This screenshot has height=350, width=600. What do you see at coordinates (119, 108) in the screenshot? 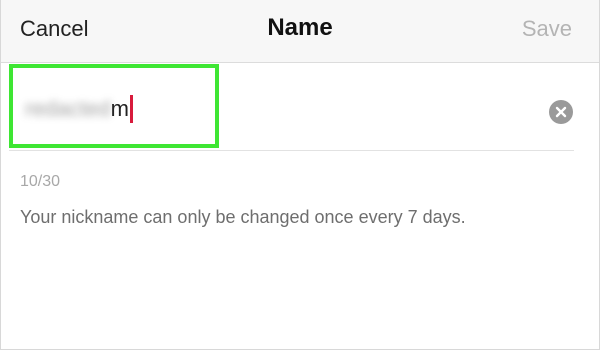
I see `name-visible-suffix: m` at bounding box center [119, 108].